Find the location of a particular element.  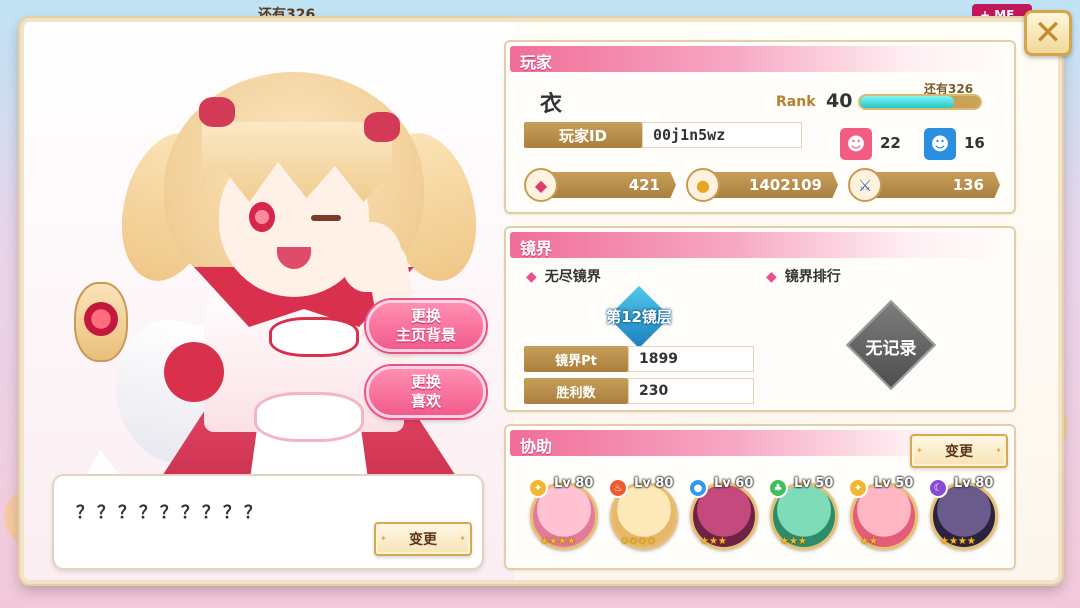

coin-icon: ● is located at coordinates (703, 185).